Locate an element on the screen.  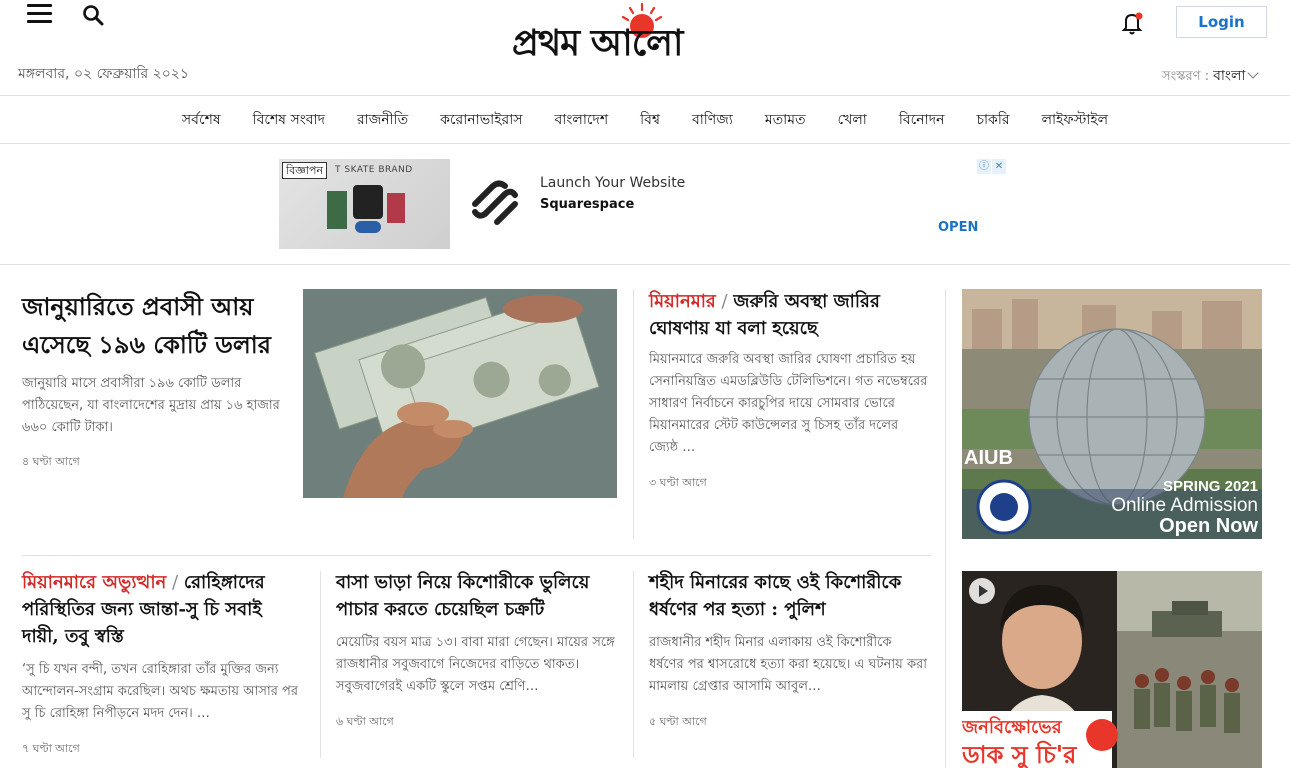
search-icon is located at coordinates (93, 15).